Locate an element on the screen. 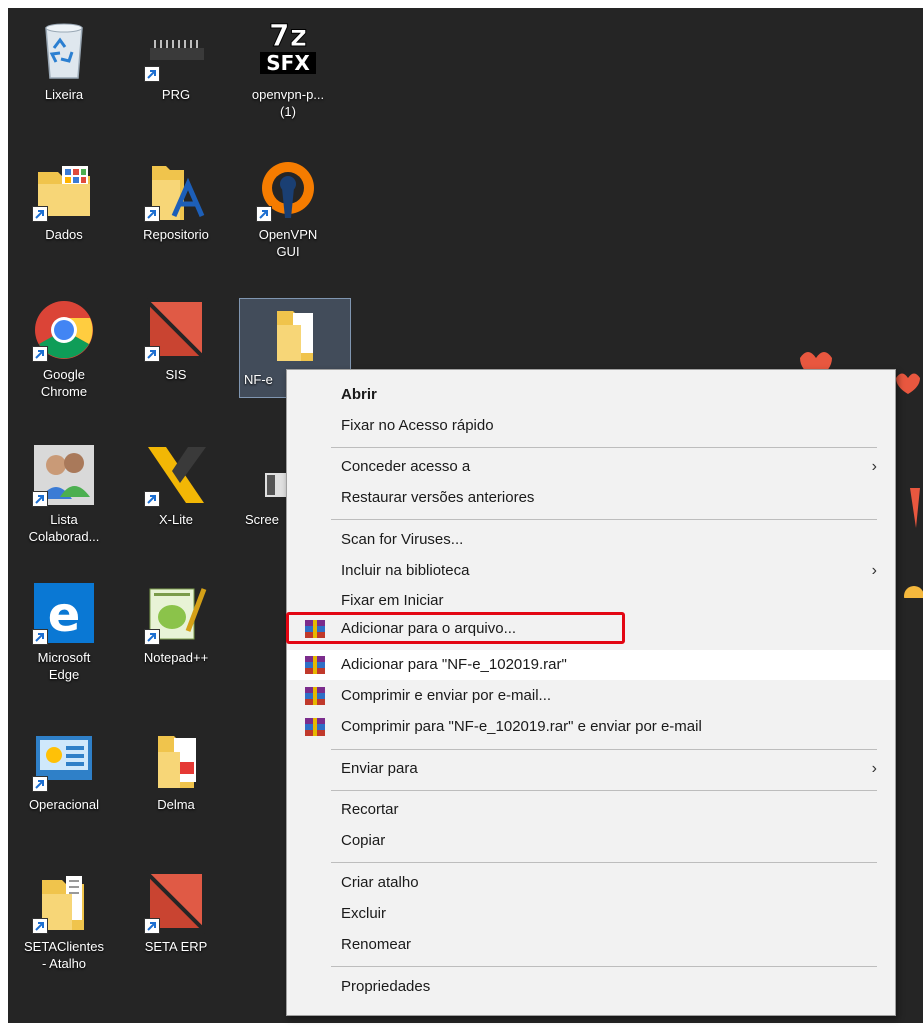 The width and height of the screenshot is (923, 1031). menu-item-label: Excluir is located at coordinates (364, 913).